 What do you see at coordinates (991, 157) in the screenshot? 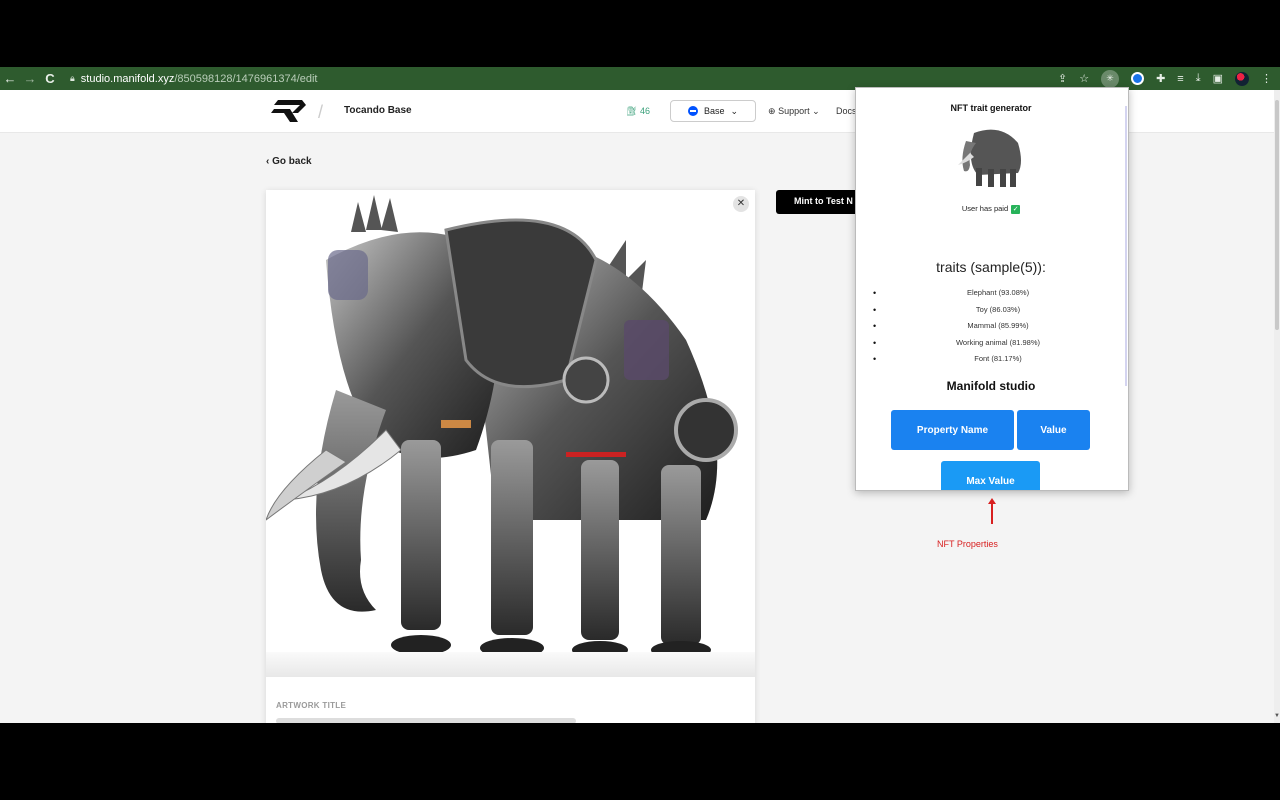
I see `nft-thumbnail` at bounding box center [991, 157].